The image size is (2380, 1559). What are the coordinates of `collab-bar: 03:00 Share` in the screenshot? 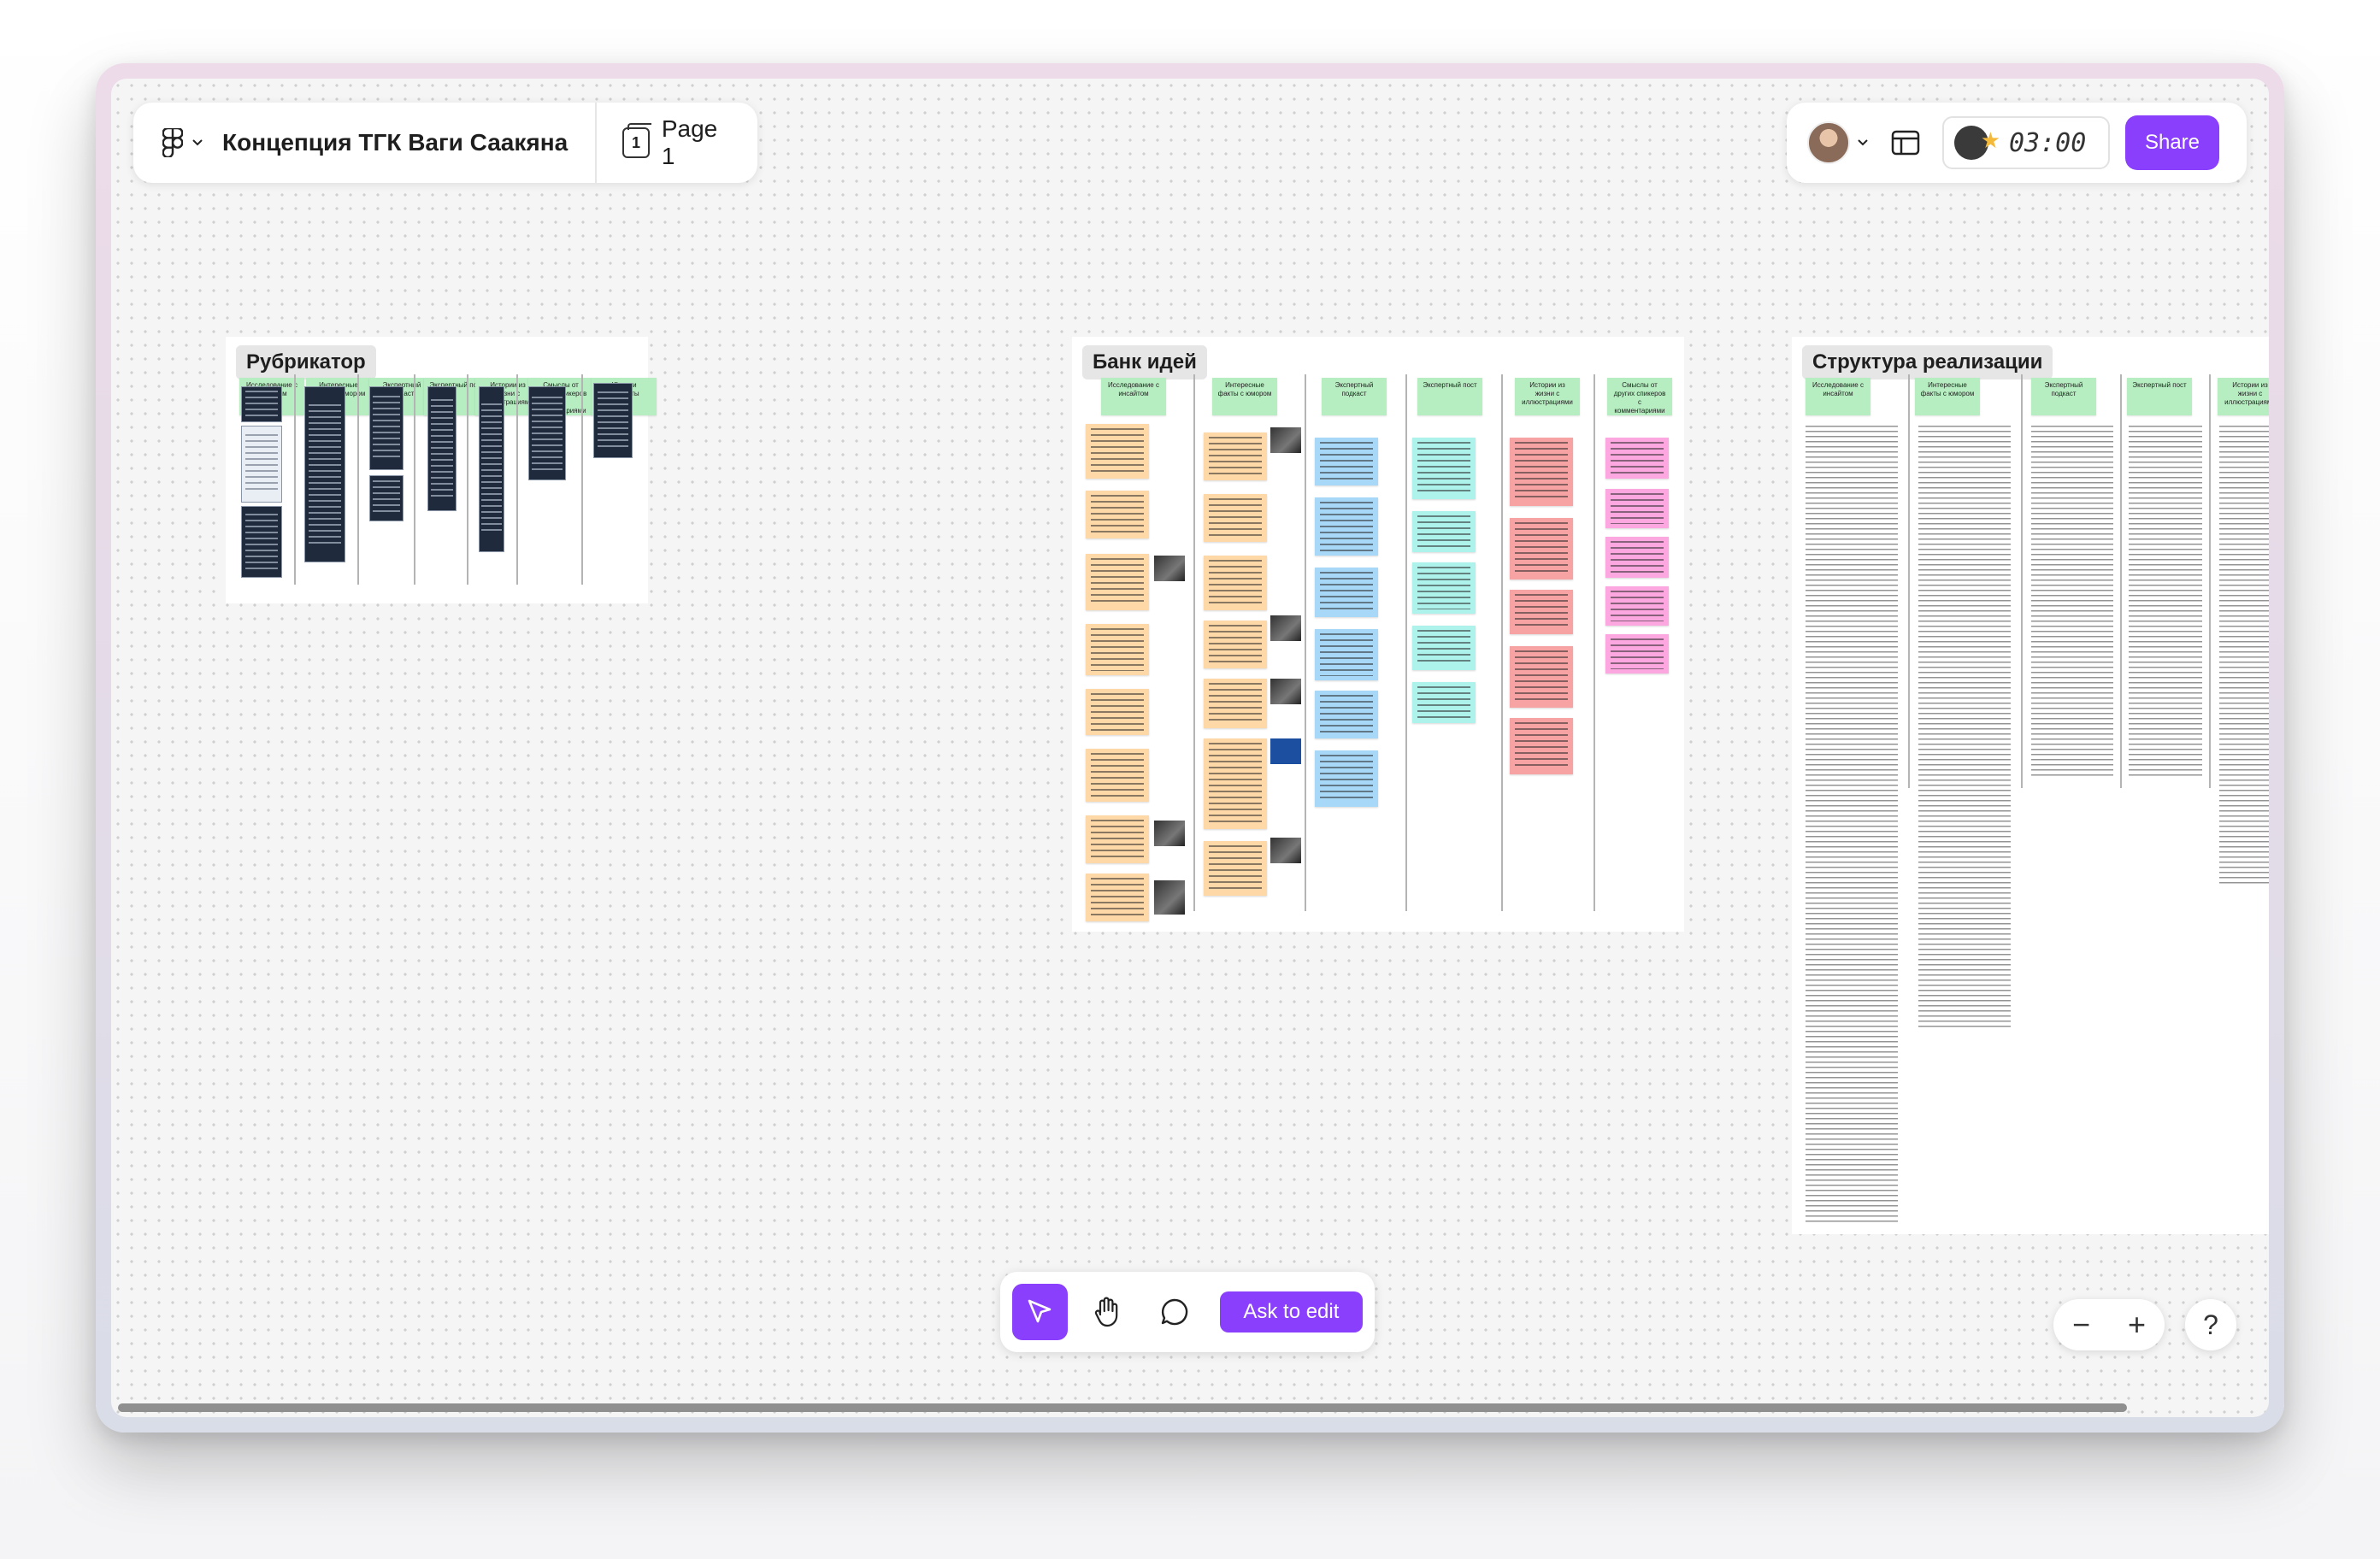 It's located at (2017, 143).